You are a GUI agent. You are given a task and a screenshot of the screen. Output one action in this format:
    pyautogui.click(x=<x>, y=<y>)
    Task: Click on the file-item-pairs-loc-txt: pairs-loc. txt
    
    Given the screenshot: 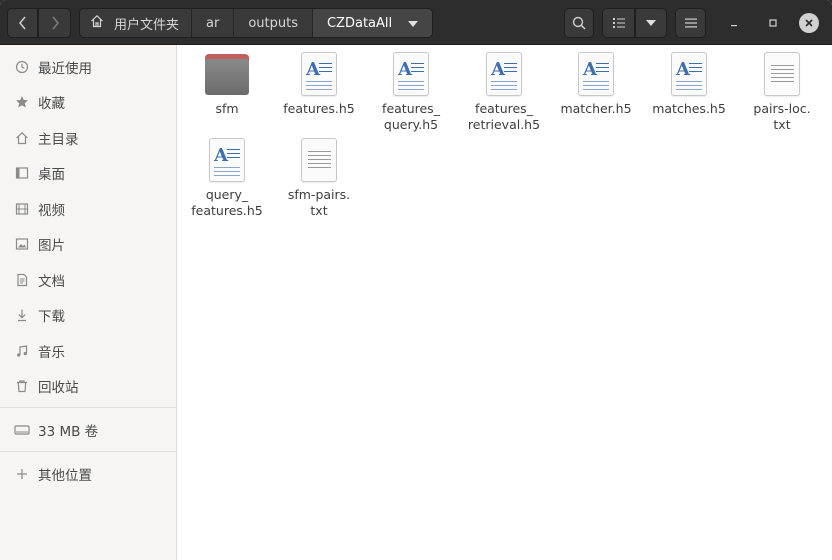 What is the action you would take?
    pyautogui.click(x=782, y=92)
    